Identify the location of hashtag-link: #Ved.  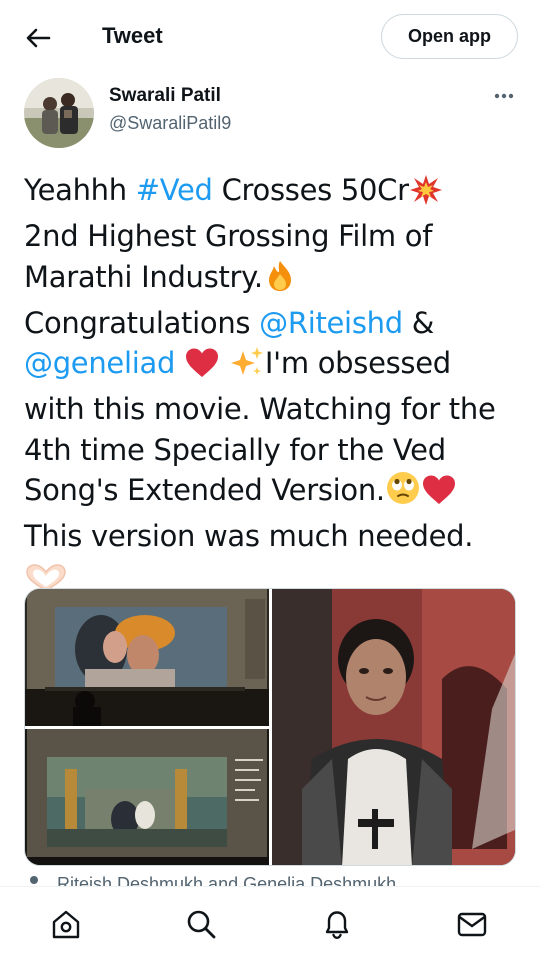
(174, 190).